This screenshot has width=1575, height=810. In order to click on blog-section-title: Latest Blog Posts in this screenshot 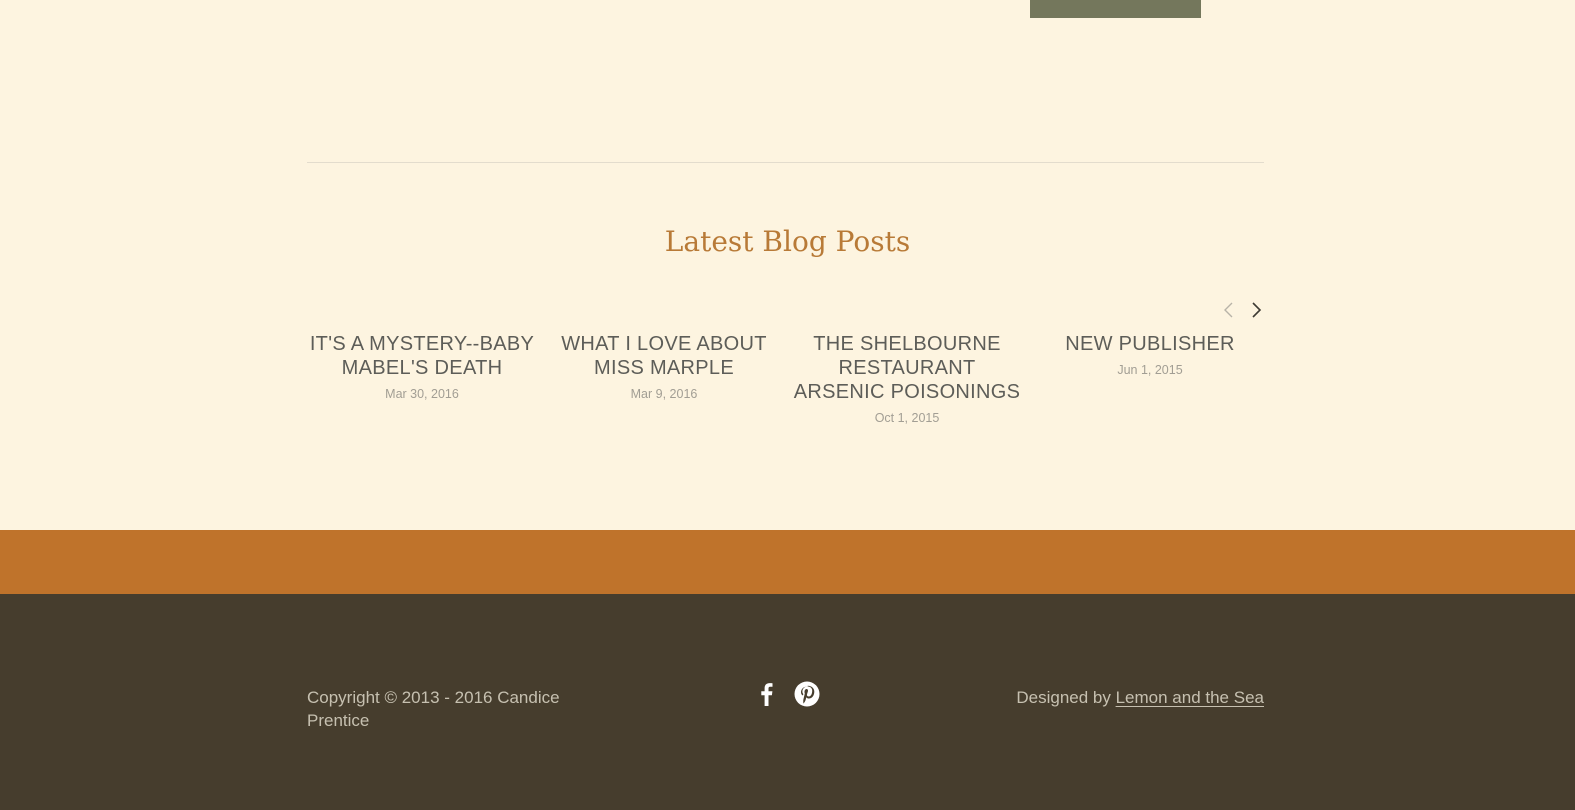, I will do `click(787, 241)`.